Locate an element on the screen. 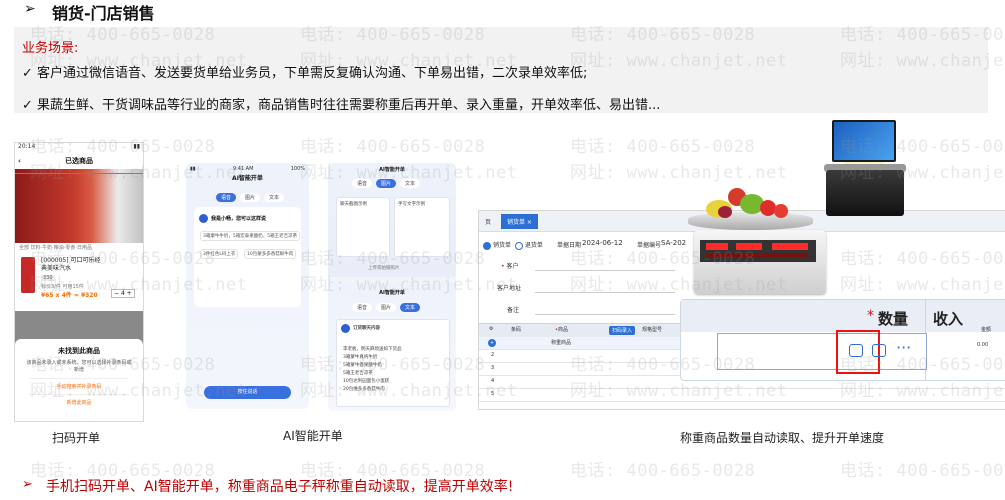  back-icon: ‹ is located at coordinates (19, 161).